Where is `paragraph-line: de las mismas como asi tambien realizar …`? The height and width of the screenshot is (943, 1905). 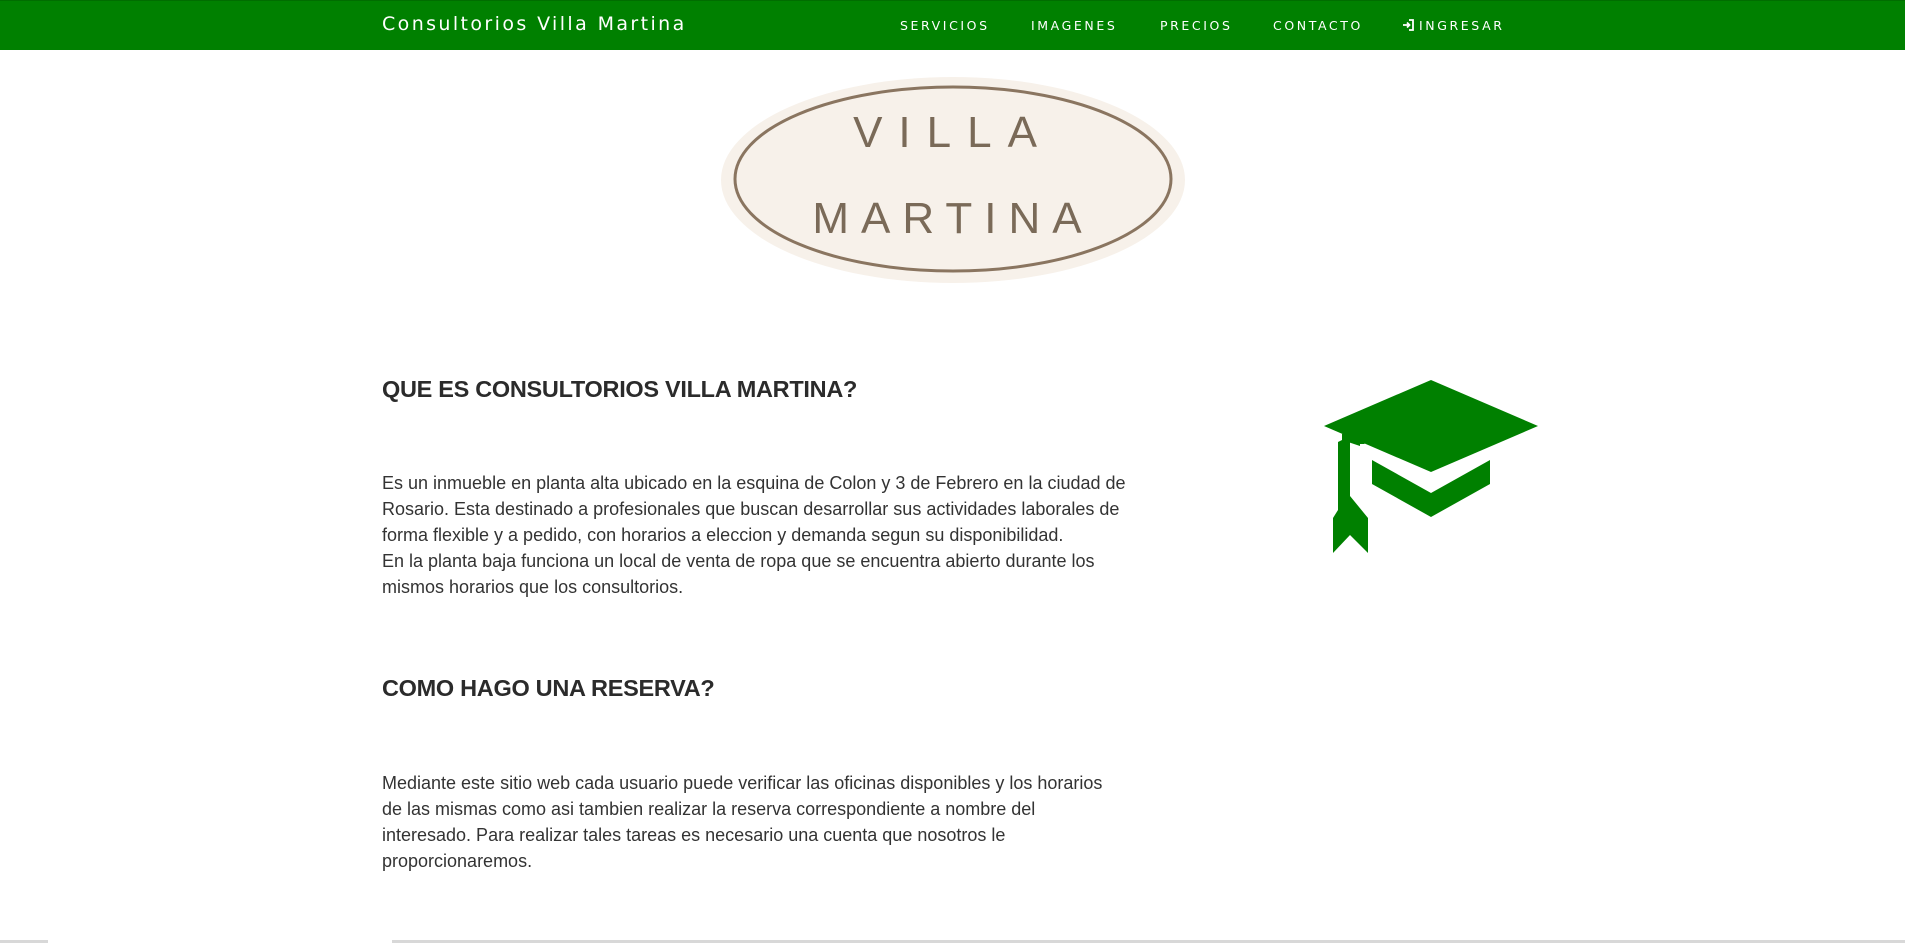
paragraph-line: de las mismas como asi tambien realizar … is located at coordinates (709, 809).